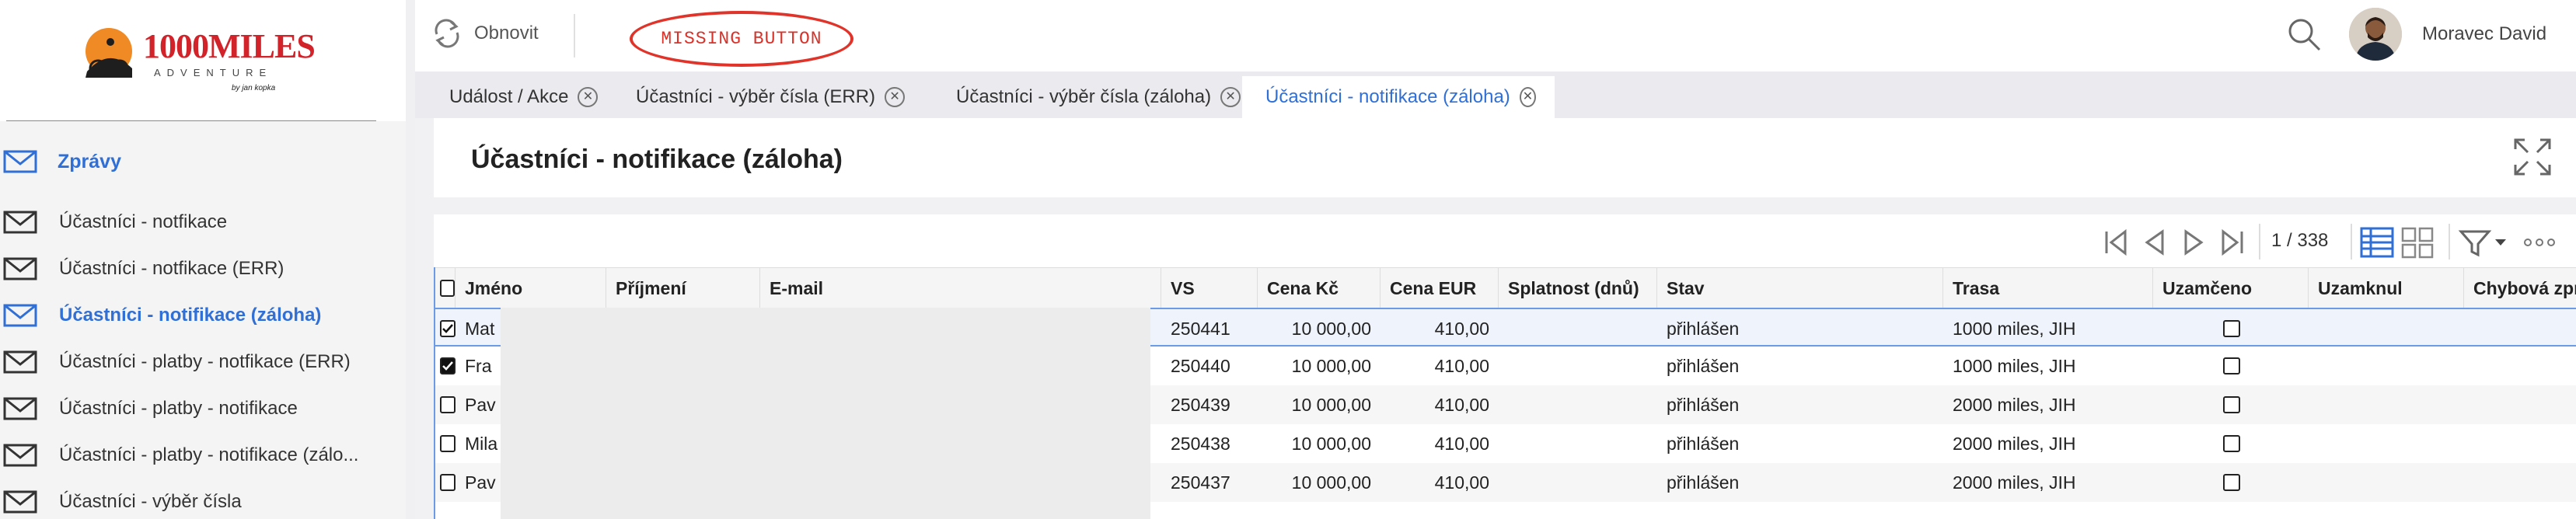  What do you see at coordinates (756, 96) in the screenshot?
I see `tab-label: Účastníci - výběr čísla (ERR)` at bounding box center [756, 96].